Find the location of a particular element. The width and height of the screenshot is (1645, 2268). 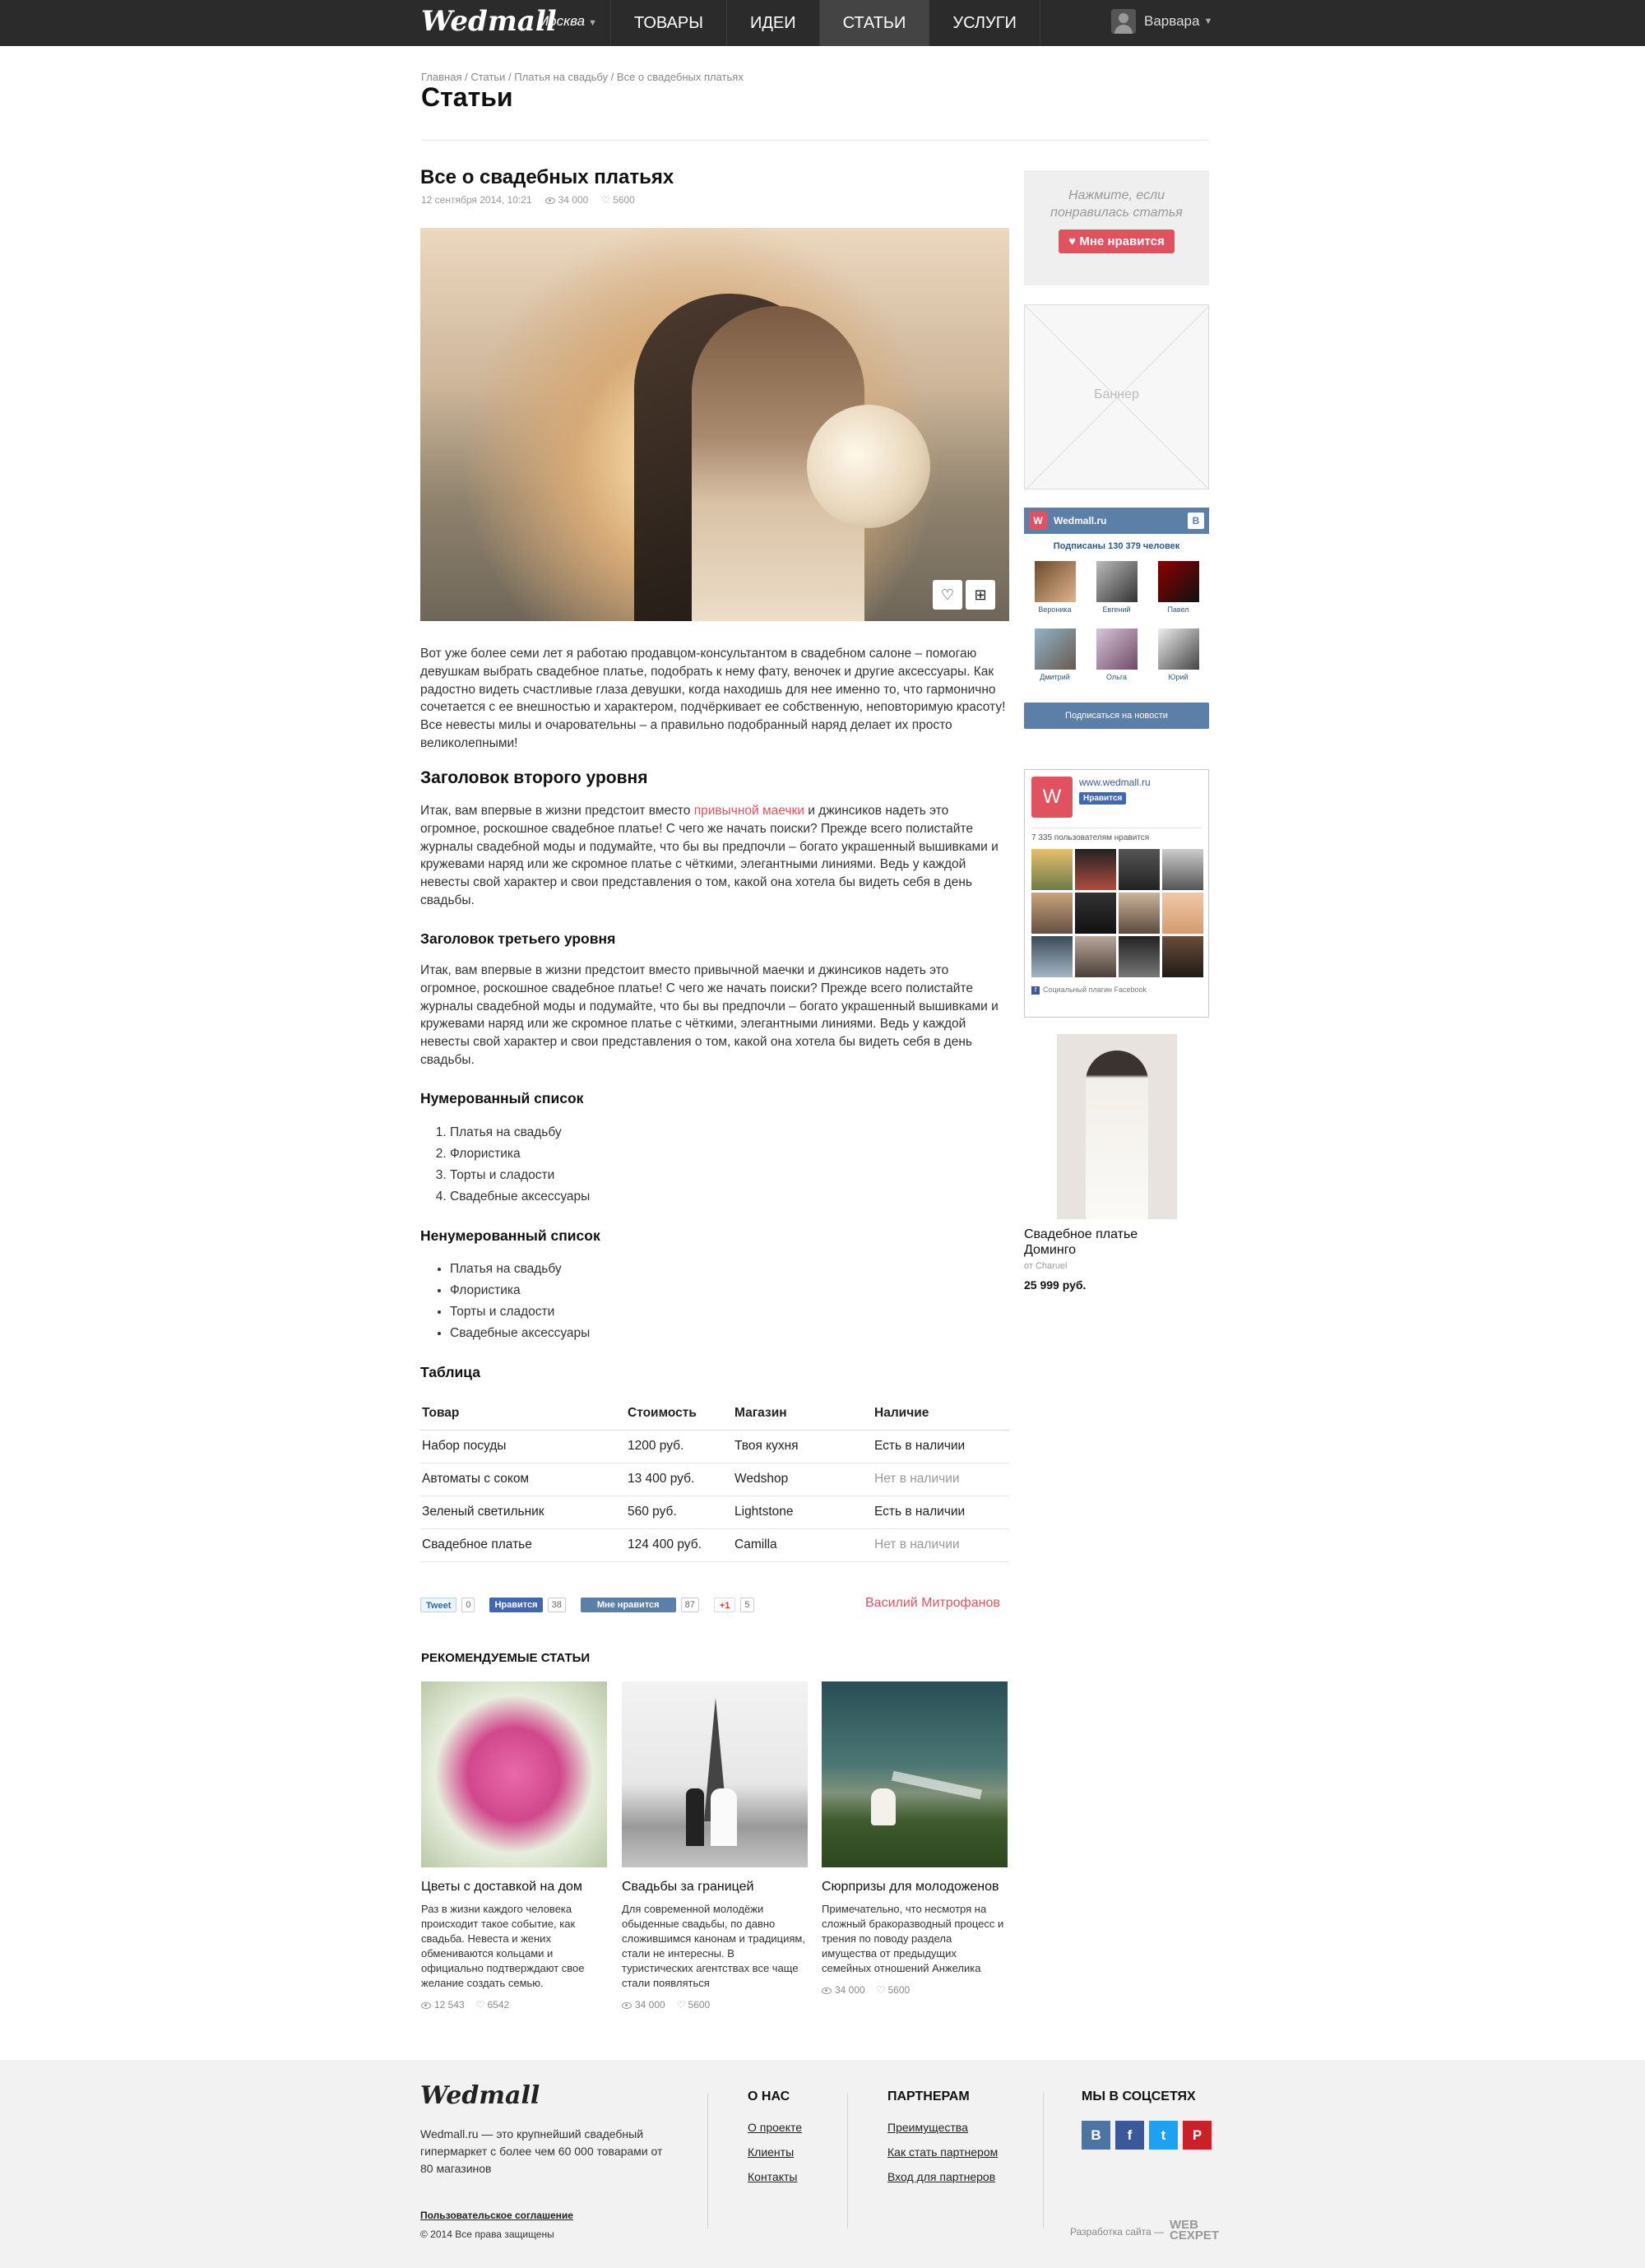

footer-link: О проекте is located at coordinates (775, 2133).